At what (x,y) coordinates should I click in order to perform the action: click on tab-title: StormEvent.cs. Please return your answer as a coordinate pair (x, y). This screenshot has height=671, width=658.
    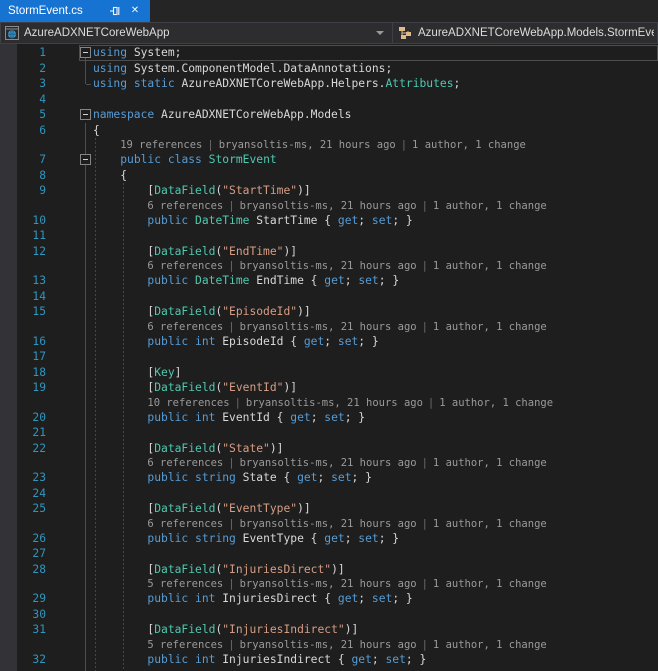
    Looking at the image, I should click on (45, 11).